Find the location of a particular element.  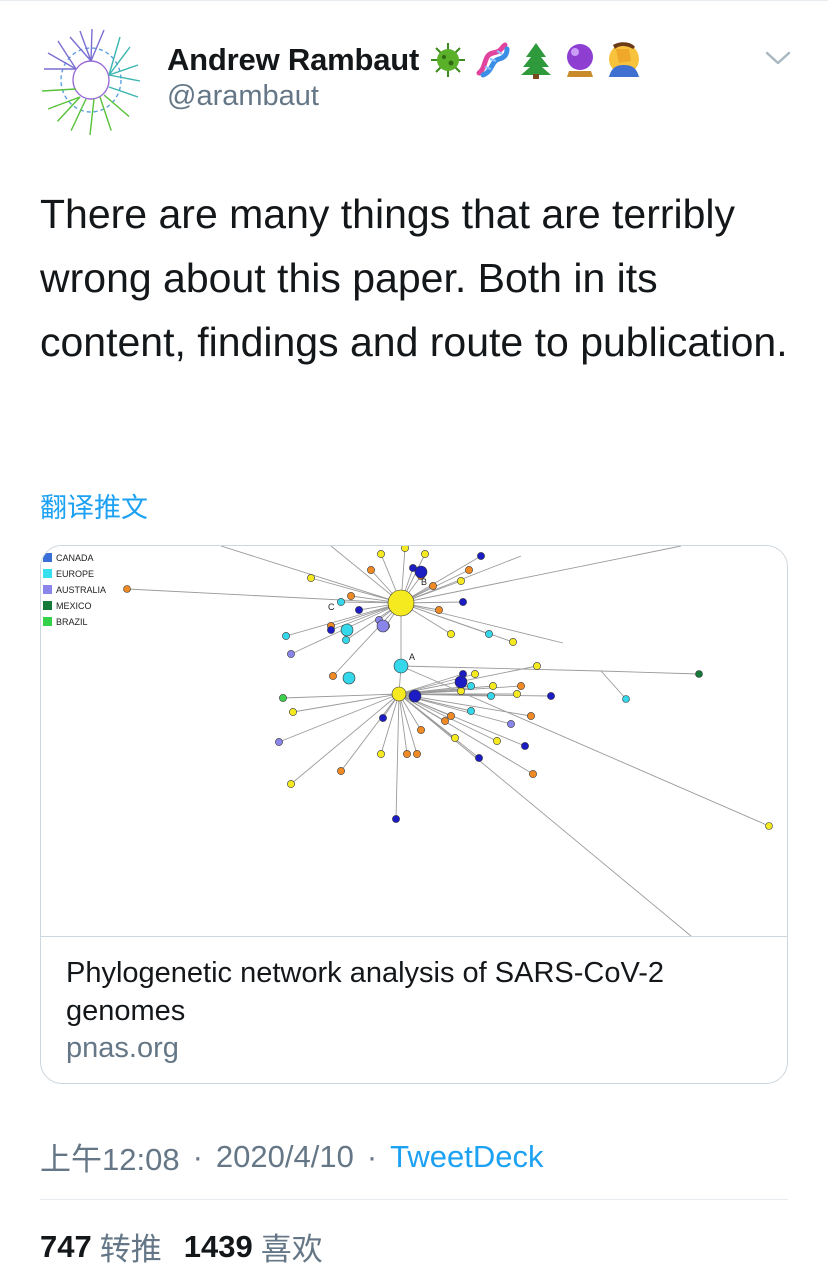

virus-emoji-icon is located at coordinates (448, 60).